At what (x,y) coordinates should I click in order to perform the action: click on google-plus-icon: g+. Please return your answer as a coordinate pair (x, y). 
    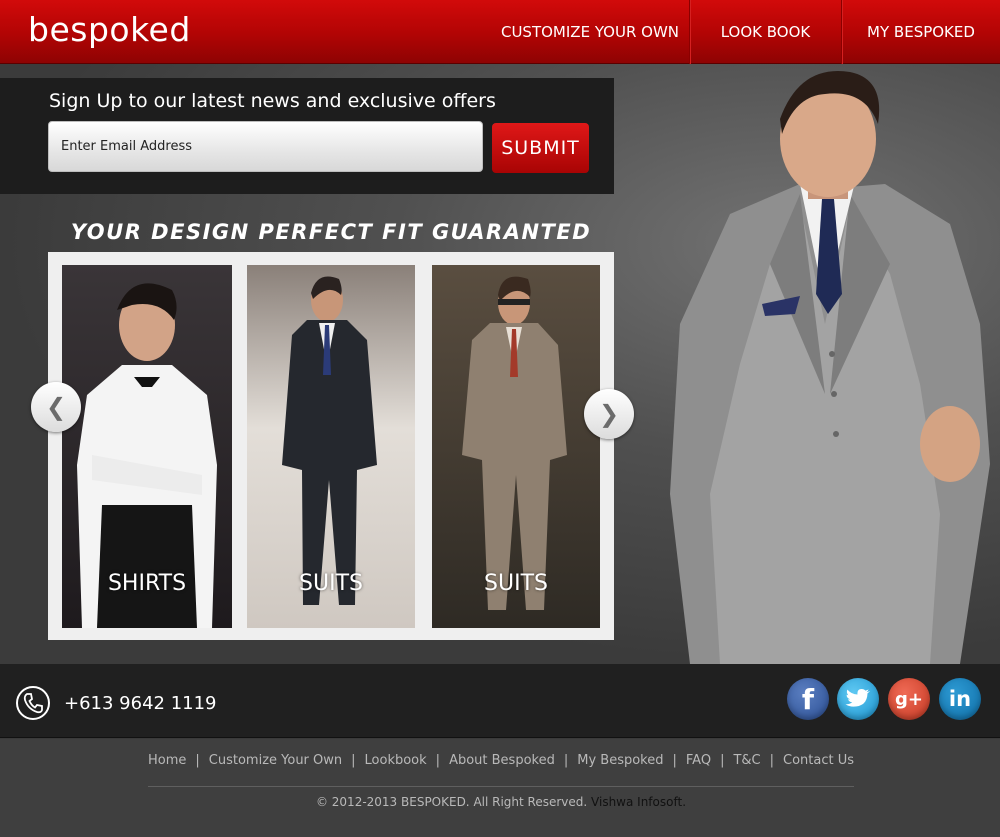
    Looking at the image, I should click on (909, 699).